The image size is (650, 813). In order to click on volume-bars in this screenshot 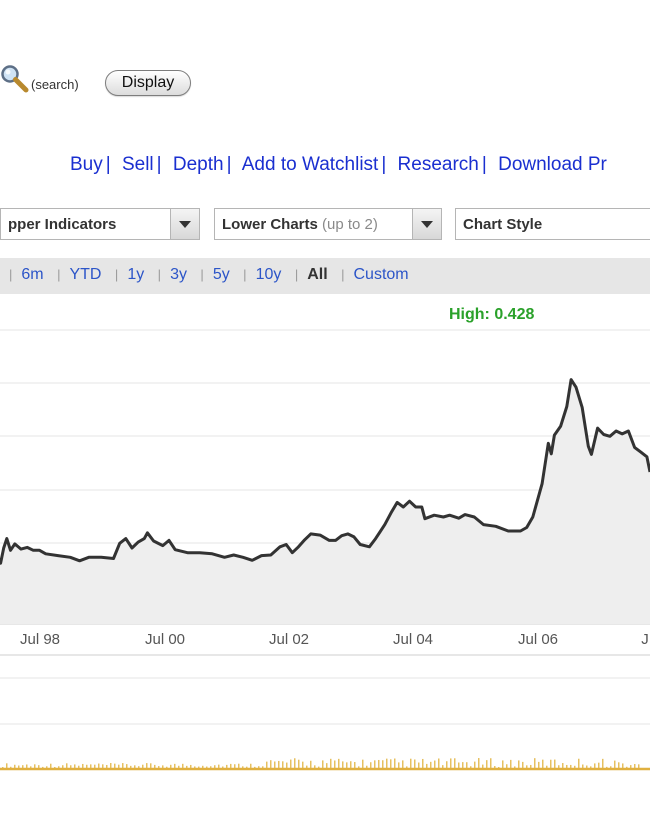, I will do `click(321, 763)`.